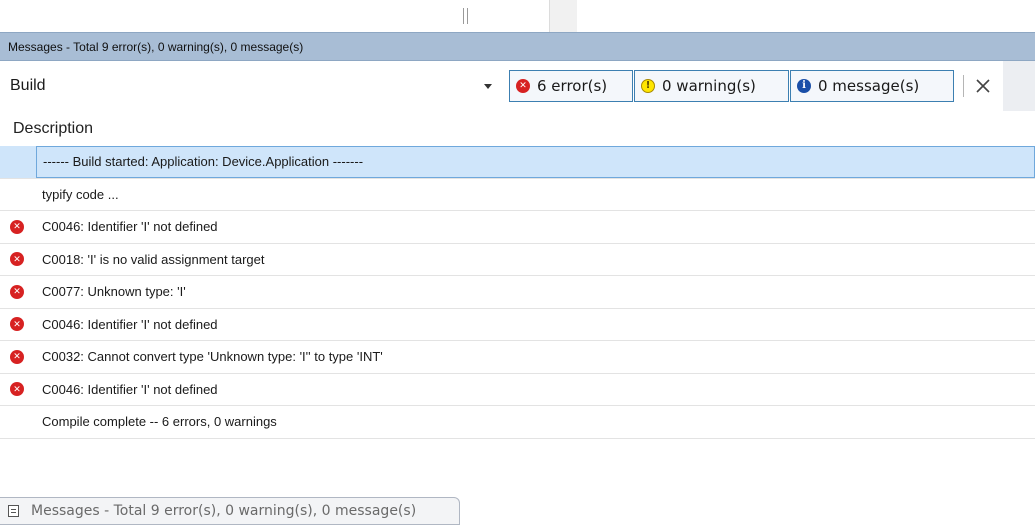 The width and height of the screenshot is (1035, 528). What do you see at coordinates (28, 85) in the screenshot?
I see `category-value: Build` at bounding box center [28, 85].